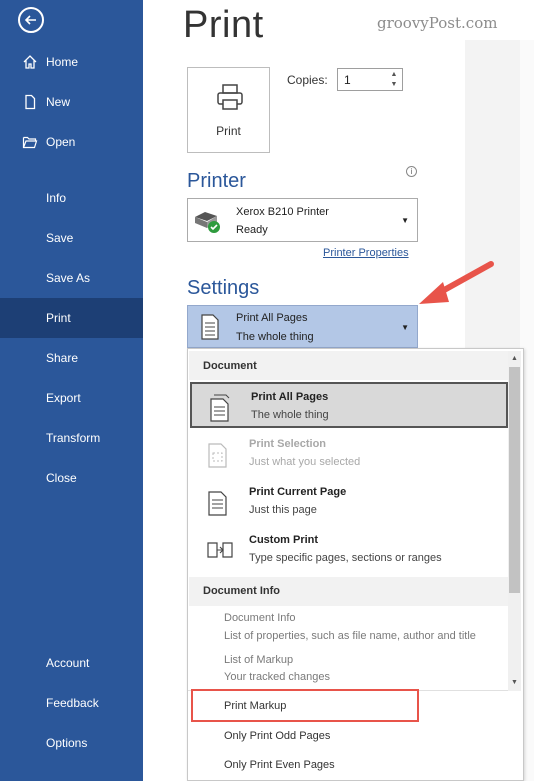  I want to click on print-range-sub: The whole thing, so click(275, 337).